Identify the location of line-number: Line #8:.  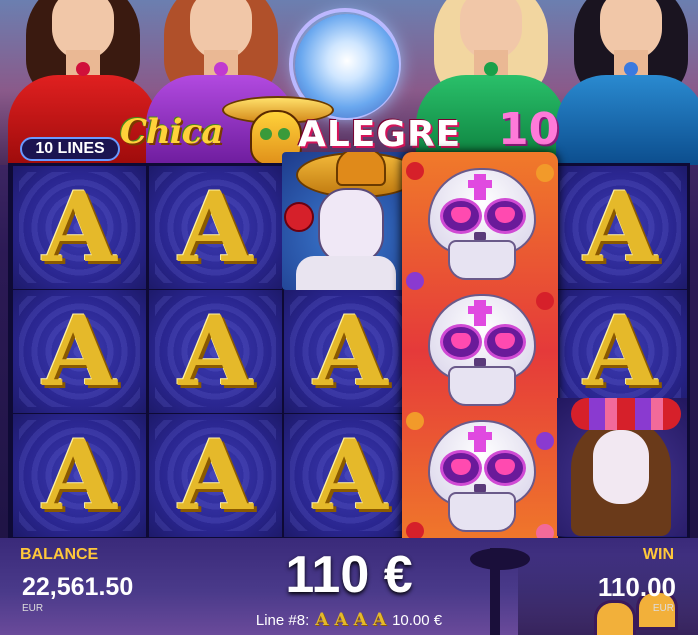
(282, 620).